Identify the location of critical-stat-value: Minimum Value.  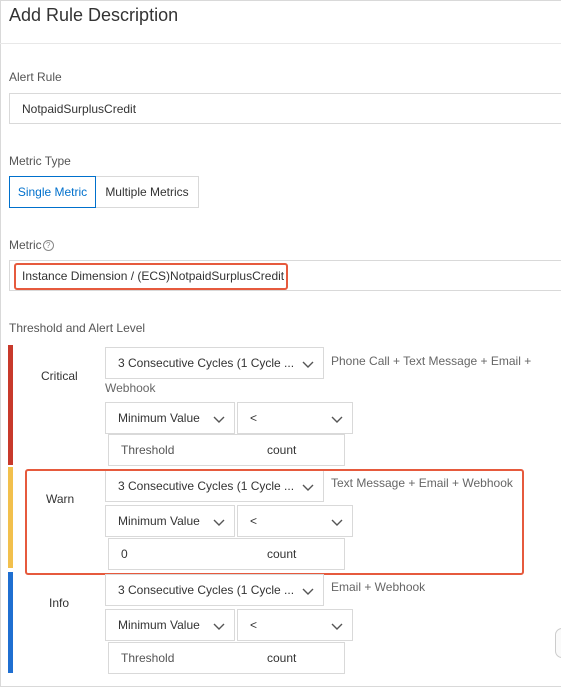
(159, 418).